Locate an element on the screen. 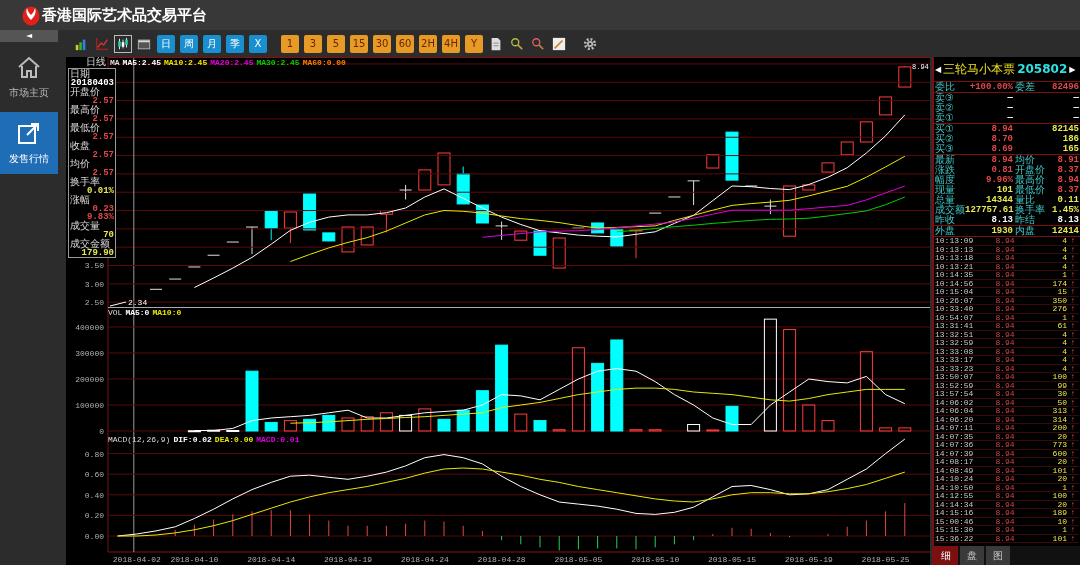 This screenshot has height=565, width=1080. home-icon is located at coordinates (29, 67).